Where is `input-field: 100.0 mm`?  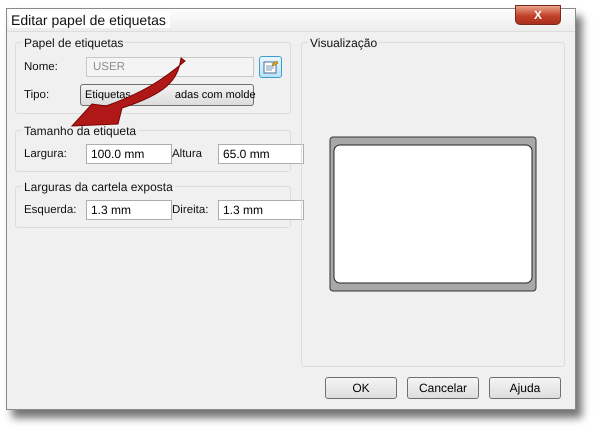
input-field: 100.0 mm is located at coordinates (129, 154).